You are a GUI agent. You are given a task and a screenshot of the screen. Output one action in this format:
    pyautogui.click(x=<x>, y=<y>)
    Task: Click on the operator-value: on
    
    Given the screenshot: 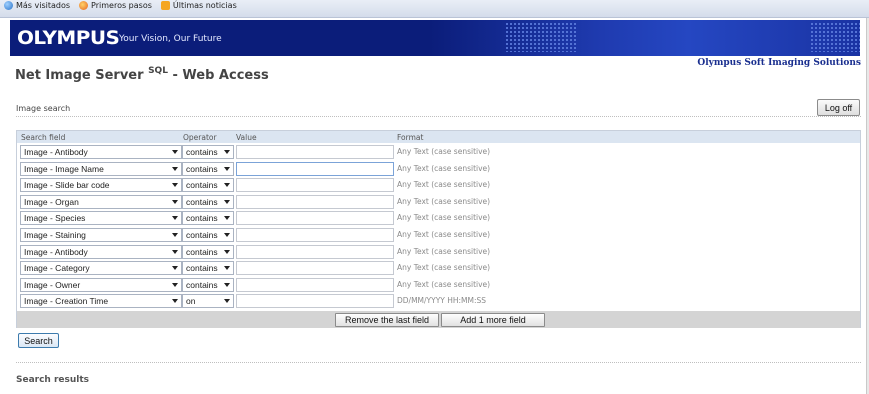 What is the action you would take?
    pyautogui.click(x=191, y=301)
    